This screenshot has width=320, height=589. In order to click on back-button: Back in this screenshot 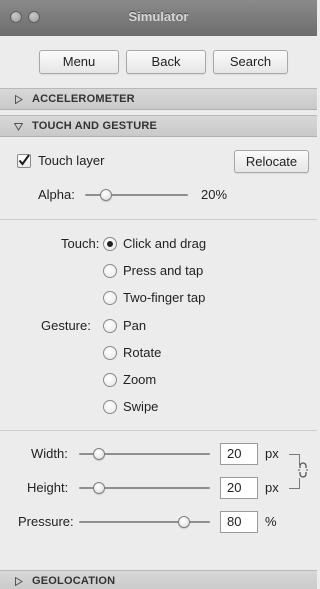, I will do `click(166, 62)`.